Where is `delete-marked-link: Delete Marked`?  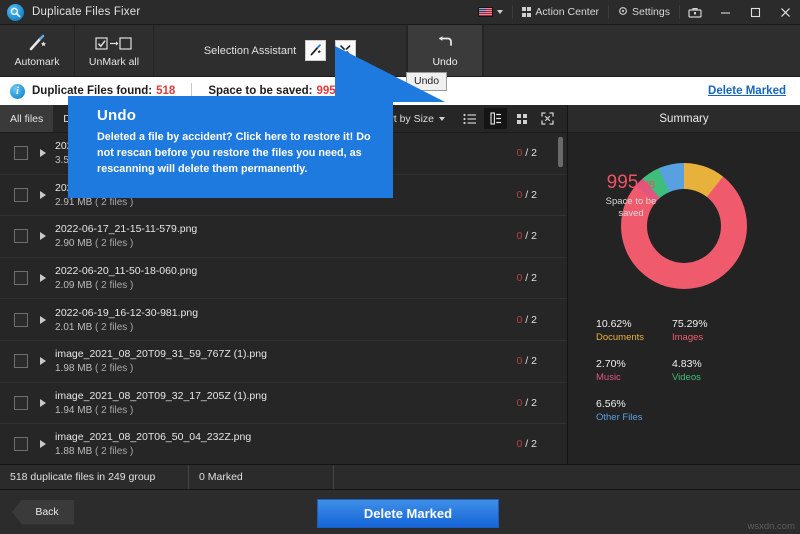
delete-marked-link: Delete Marked is located at coordinates (747, 91).